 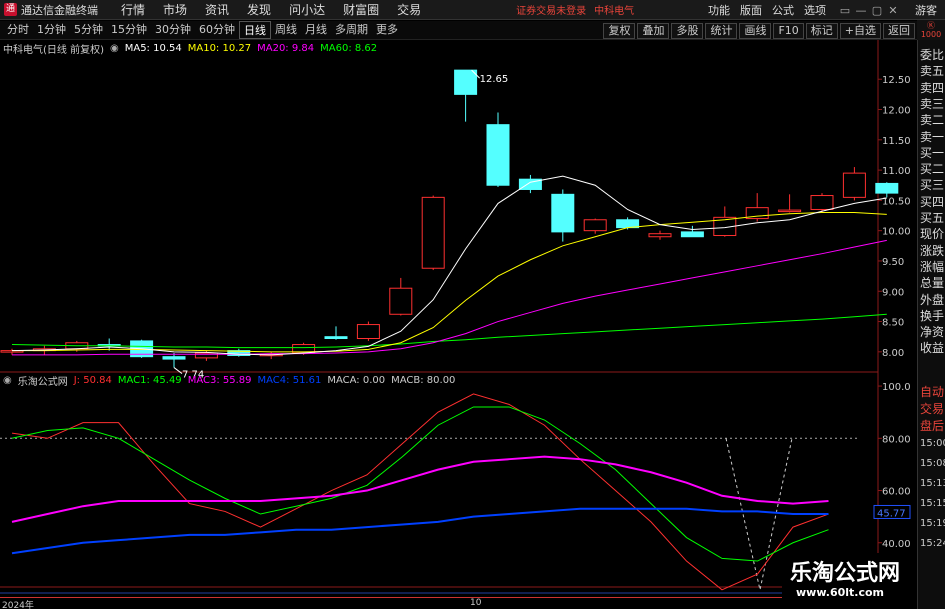 What do you see at coordinates (877, 10) in the screenshot?
I see `maximize-icon: ▢` at bounding box center [877, 10].